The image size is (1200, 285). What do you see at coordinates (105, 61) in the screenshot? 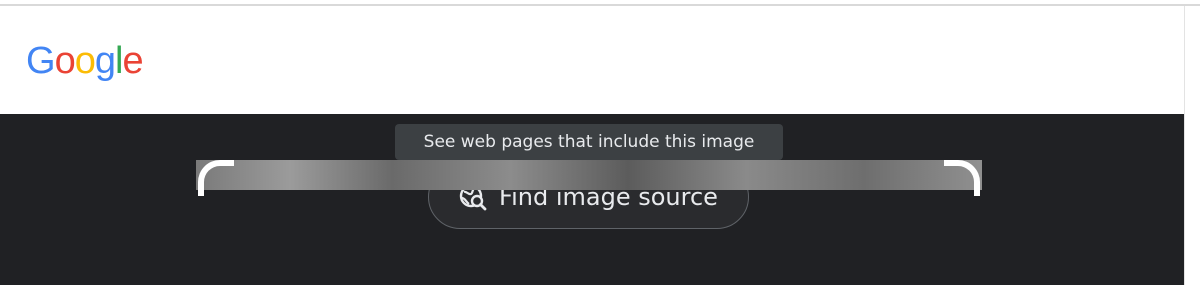
I see `logo-letter: g` at bounding box center [105, 61].